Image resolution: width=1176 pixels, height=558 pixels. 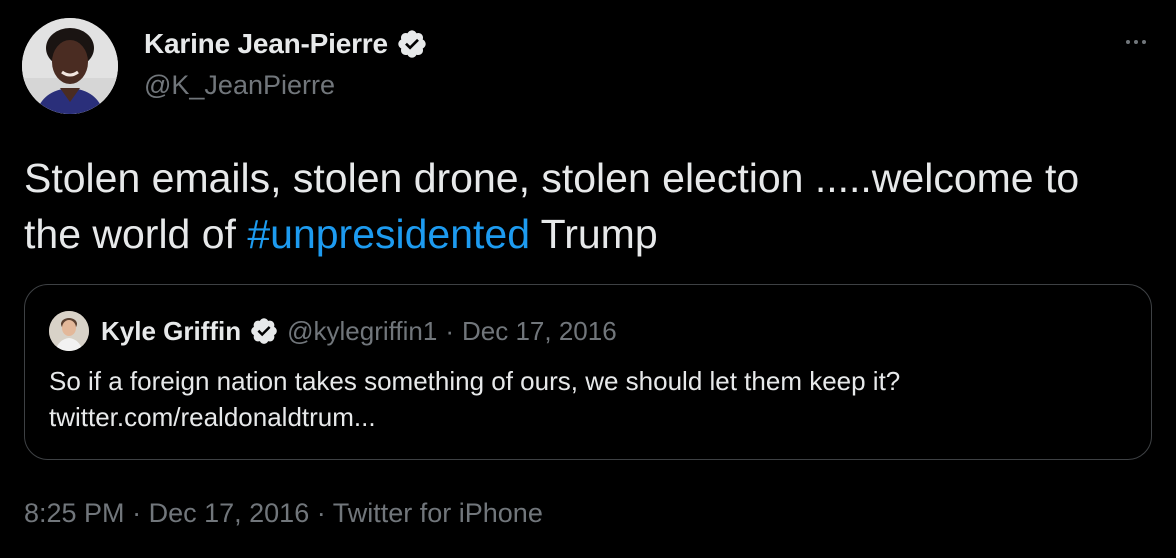 I want to click on tweet-text-after: Trump, so click(x=594, y=234).